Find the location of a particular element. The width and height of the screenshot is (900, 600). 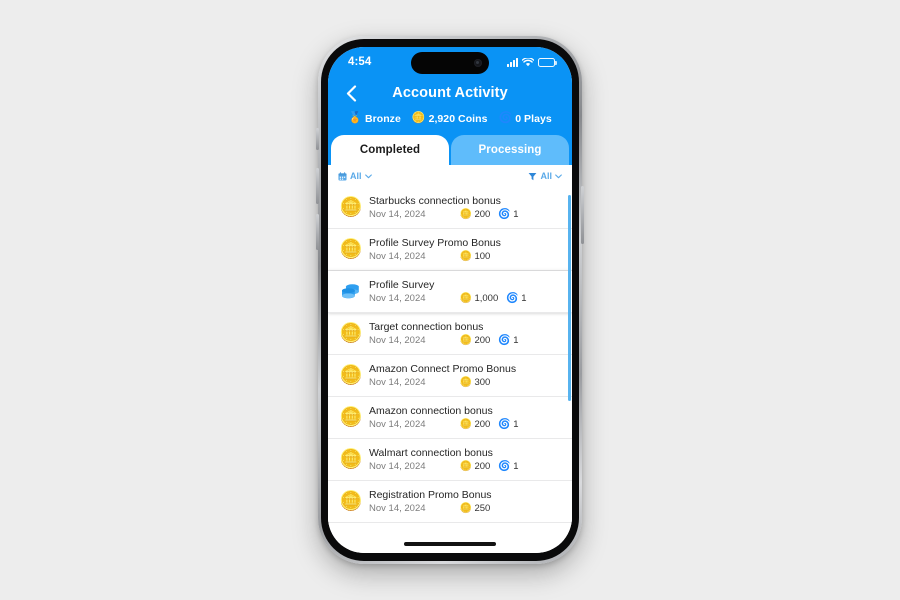

activity-row: Profile Survey Nov 14, 2024 🪙 1,000 🌀 1 is located at coordinates (450, 292).